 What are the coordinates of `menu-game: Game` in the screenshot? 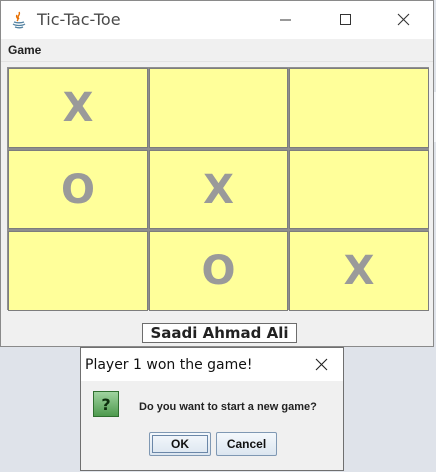 It's located at (24, 50).